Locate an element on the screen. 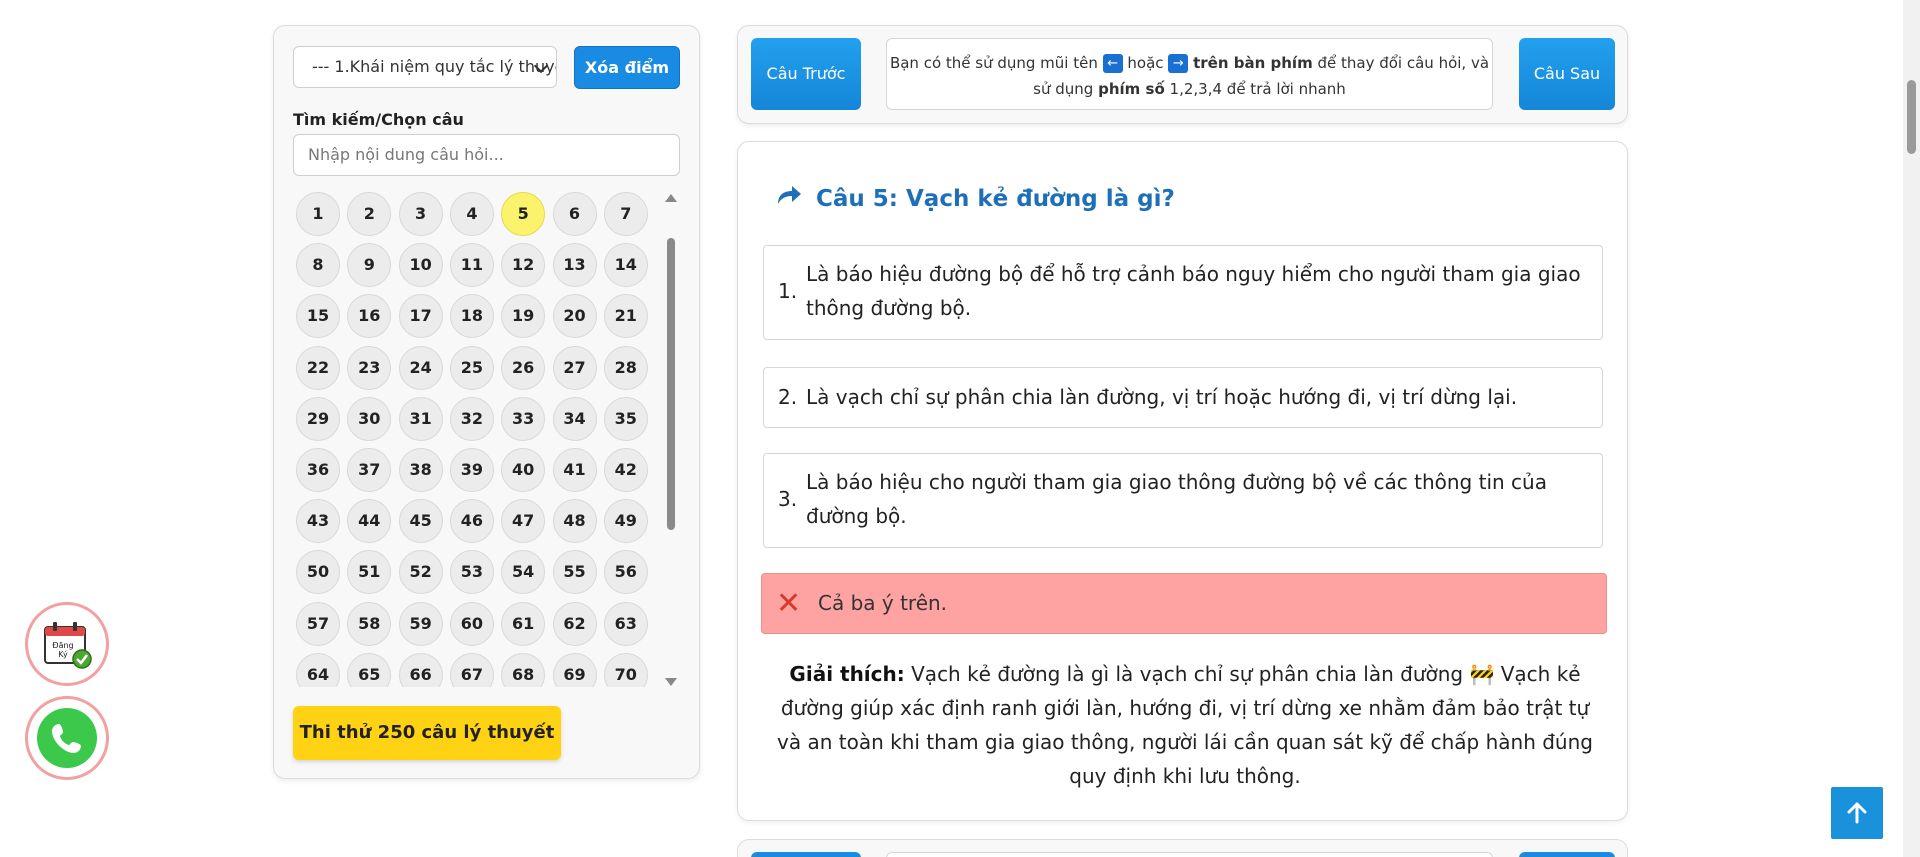 The height and width of the screenshot is (857, 1920). question-number-button: 68 is located at coordinates (523, 669).